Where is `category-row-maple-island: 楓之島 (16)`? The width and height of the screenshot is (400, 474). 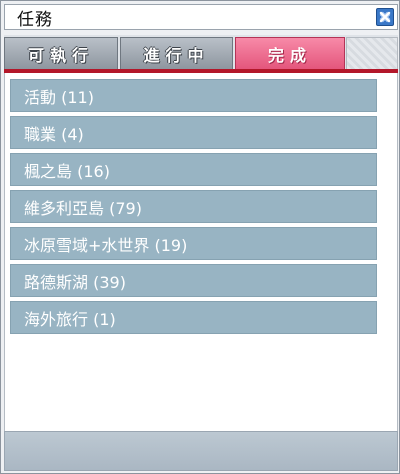
category-row-maple-island: 楓之島 (16) is located at coordinates (193, 169).